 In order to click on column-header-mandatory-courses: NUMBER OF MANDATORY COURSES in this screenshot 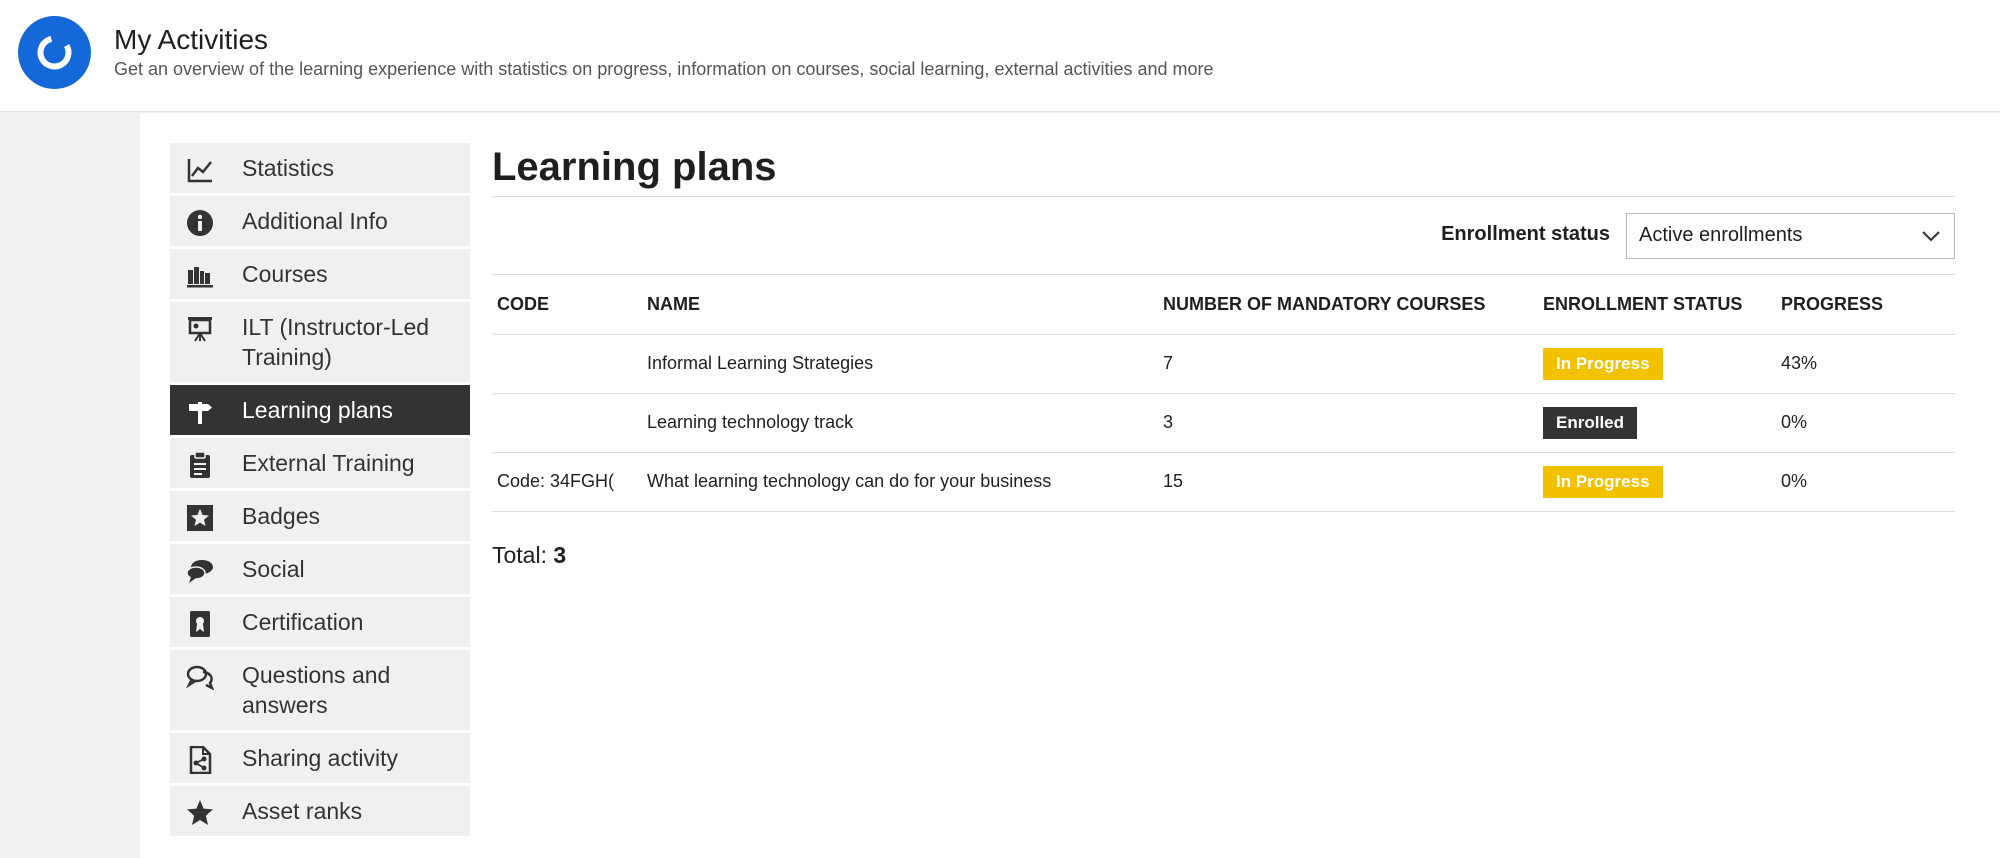, I will do `click(1348, 305)`.